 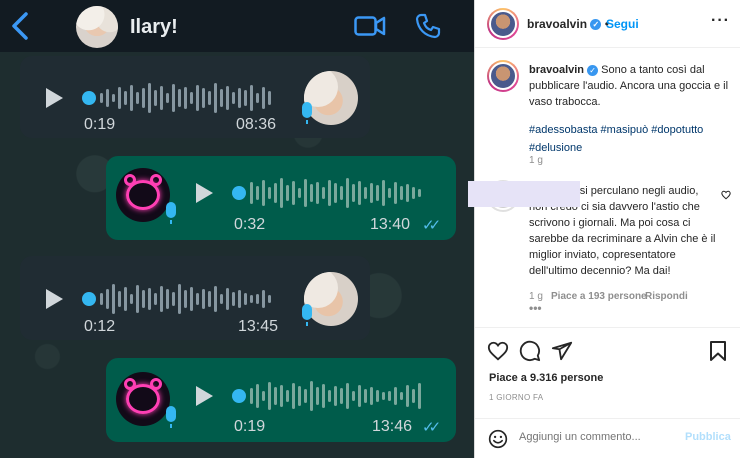 What do you see at coordinates (370, 26) in the screenshot?
I see `video-call-icon` at bounding box center [370, 26].